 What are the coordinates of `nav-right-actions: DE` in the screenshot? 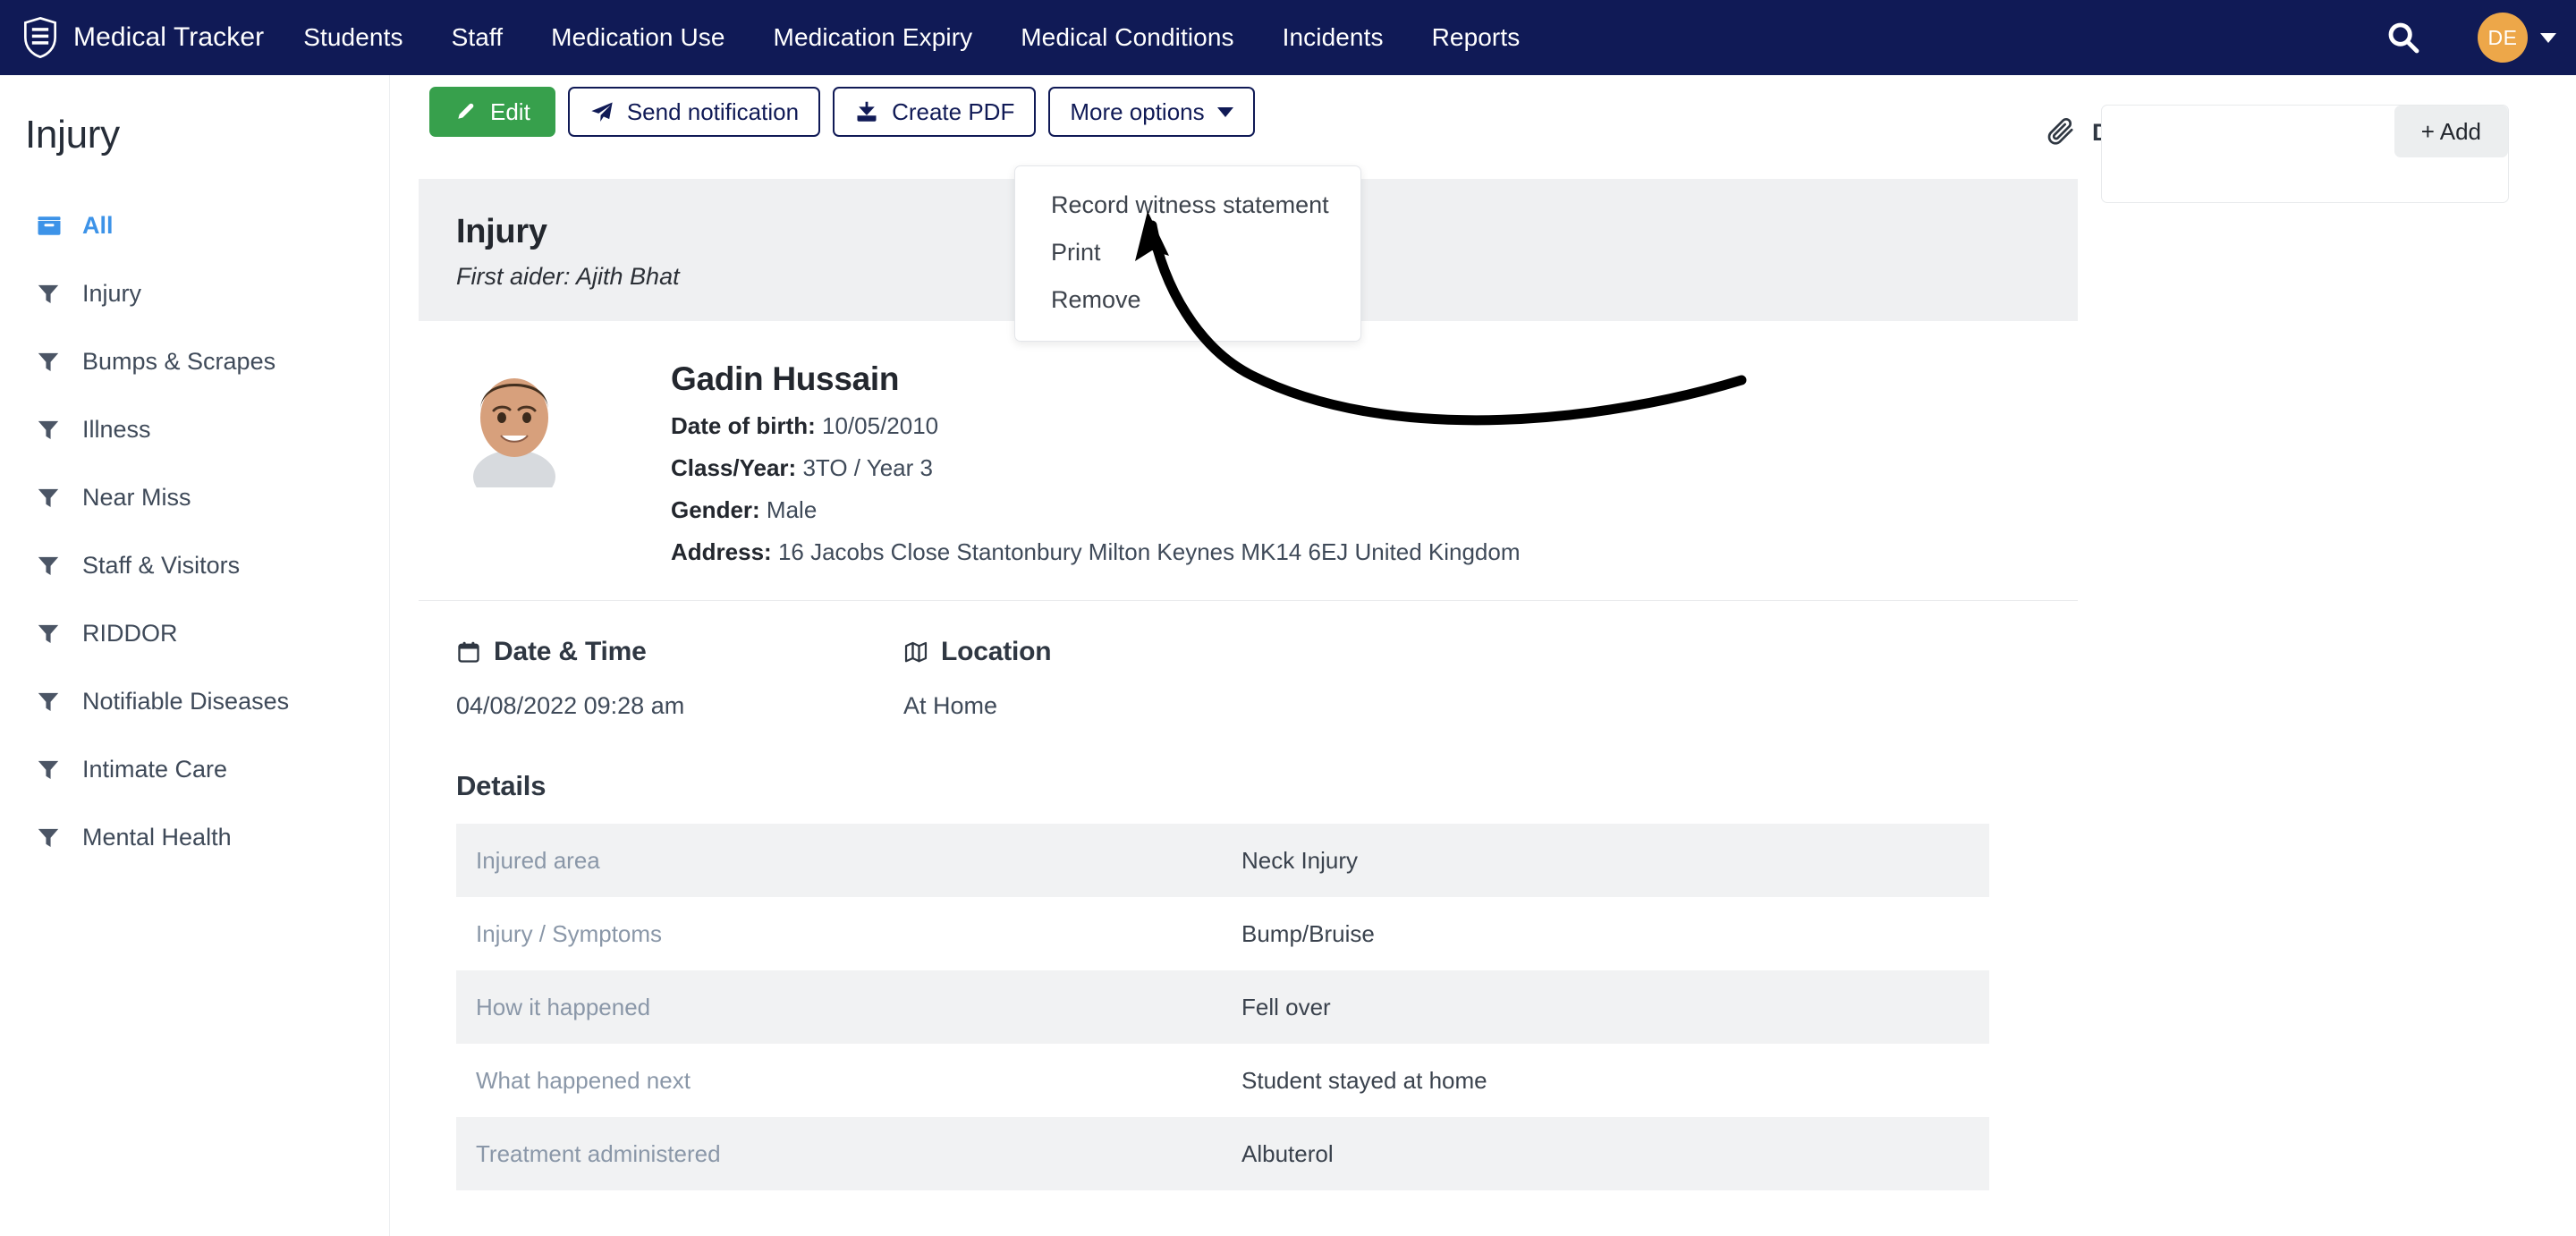 It's located at (2467, 37).